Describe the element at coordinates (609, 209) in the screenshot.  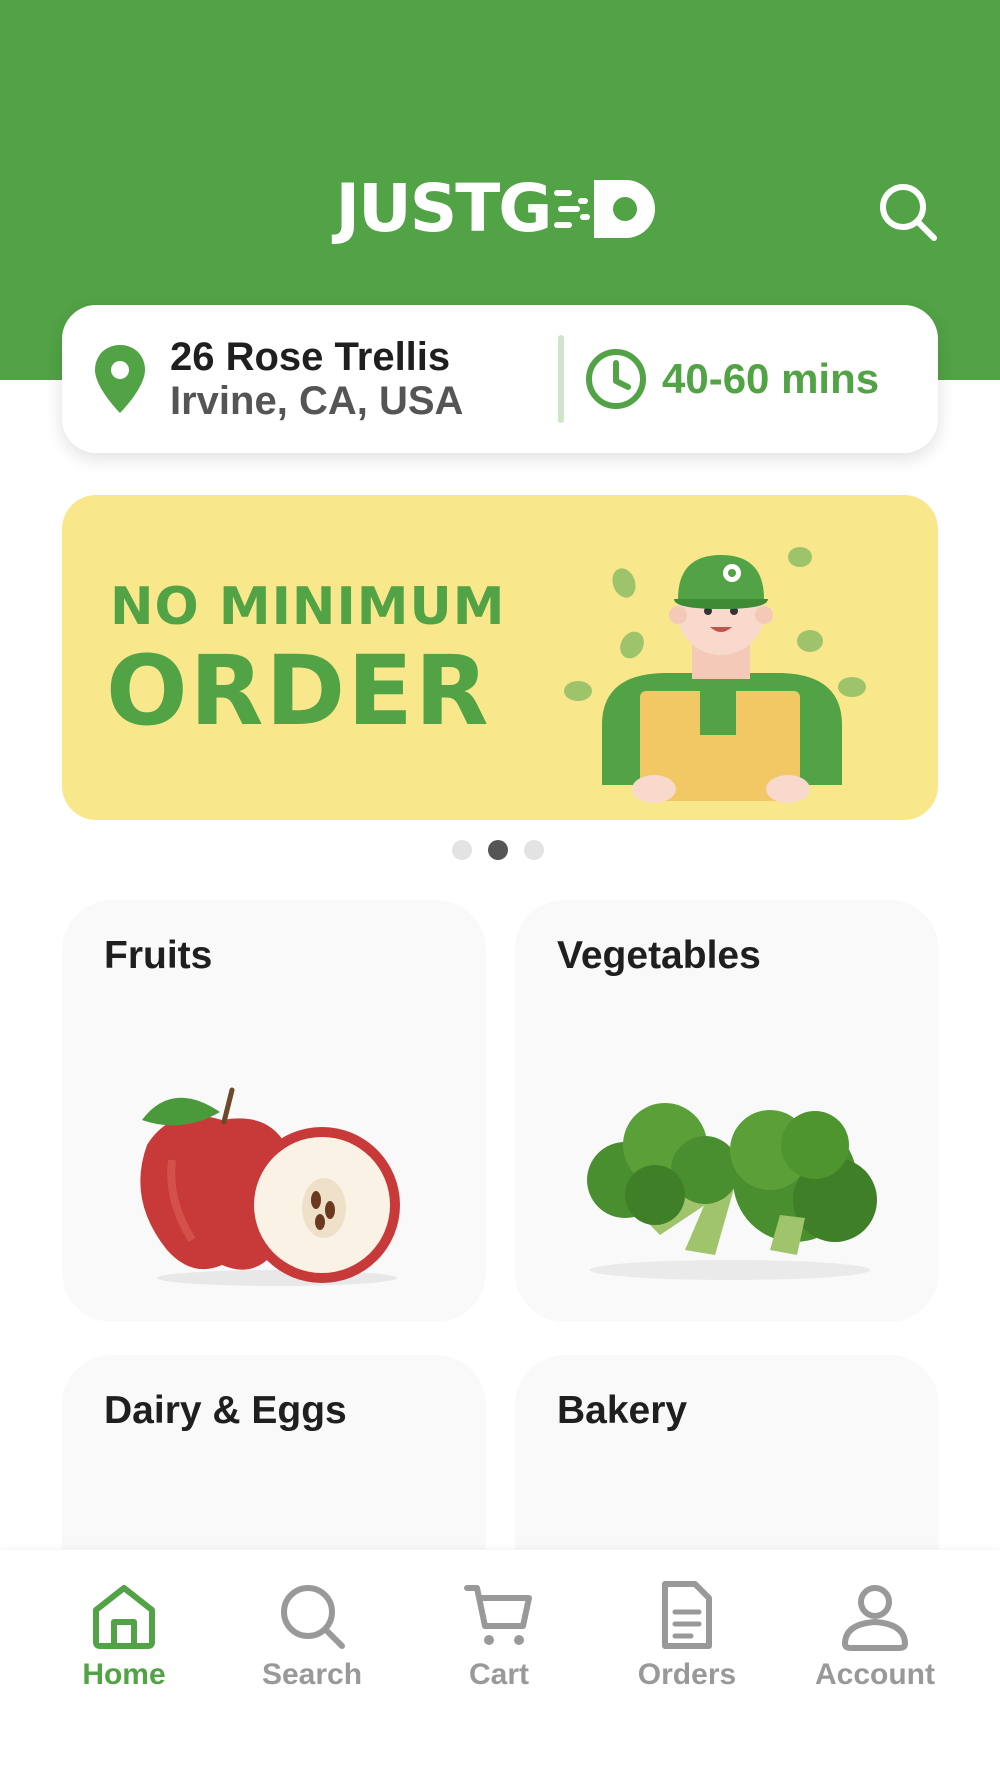
I see `delivery-o-icon` at that location.